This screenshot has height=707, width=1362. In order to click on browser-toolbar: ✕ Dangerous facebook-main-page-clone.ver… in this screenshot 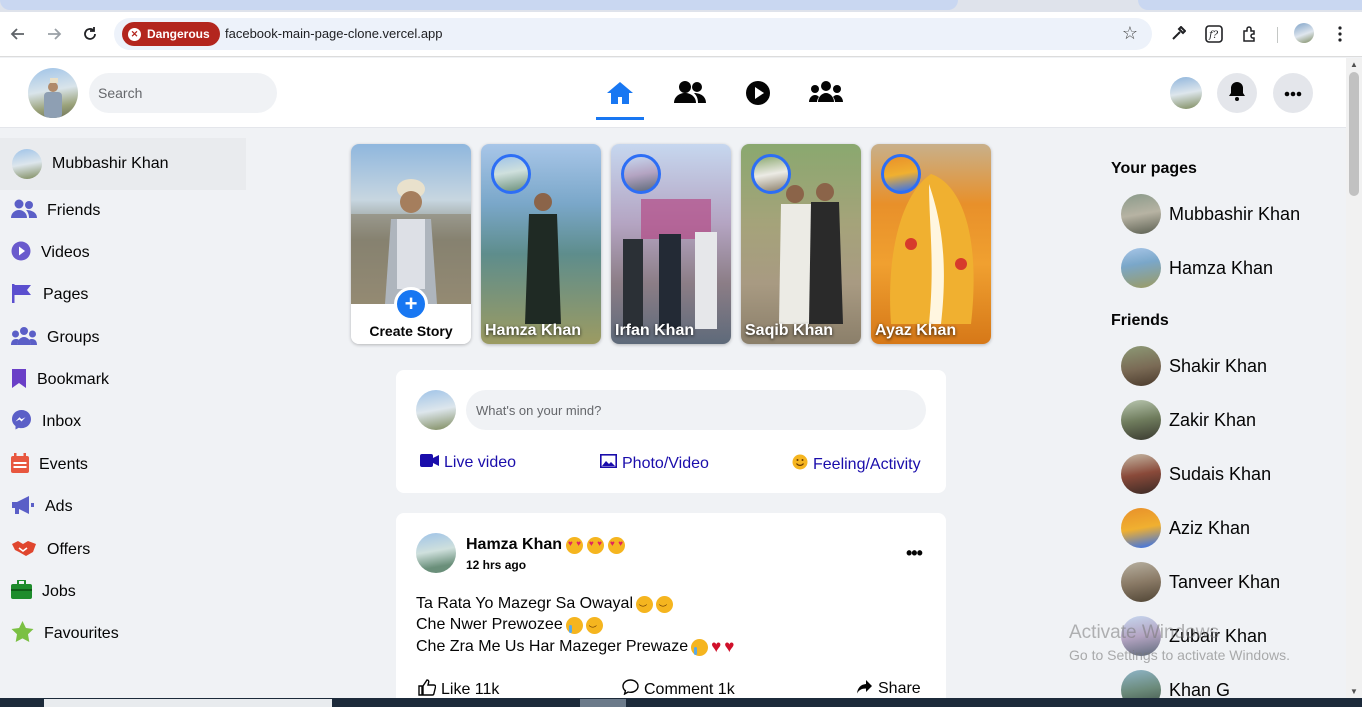, I will do `click(681, 34)`.